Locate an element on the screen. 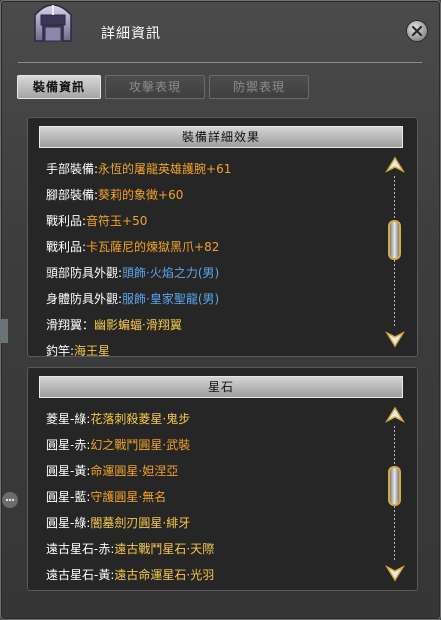 The width and height of the screenshot is (441, 620). list-item: 頭部防具外觀:頭飾·火焰之力(男) is located at coordinates (211, 273).